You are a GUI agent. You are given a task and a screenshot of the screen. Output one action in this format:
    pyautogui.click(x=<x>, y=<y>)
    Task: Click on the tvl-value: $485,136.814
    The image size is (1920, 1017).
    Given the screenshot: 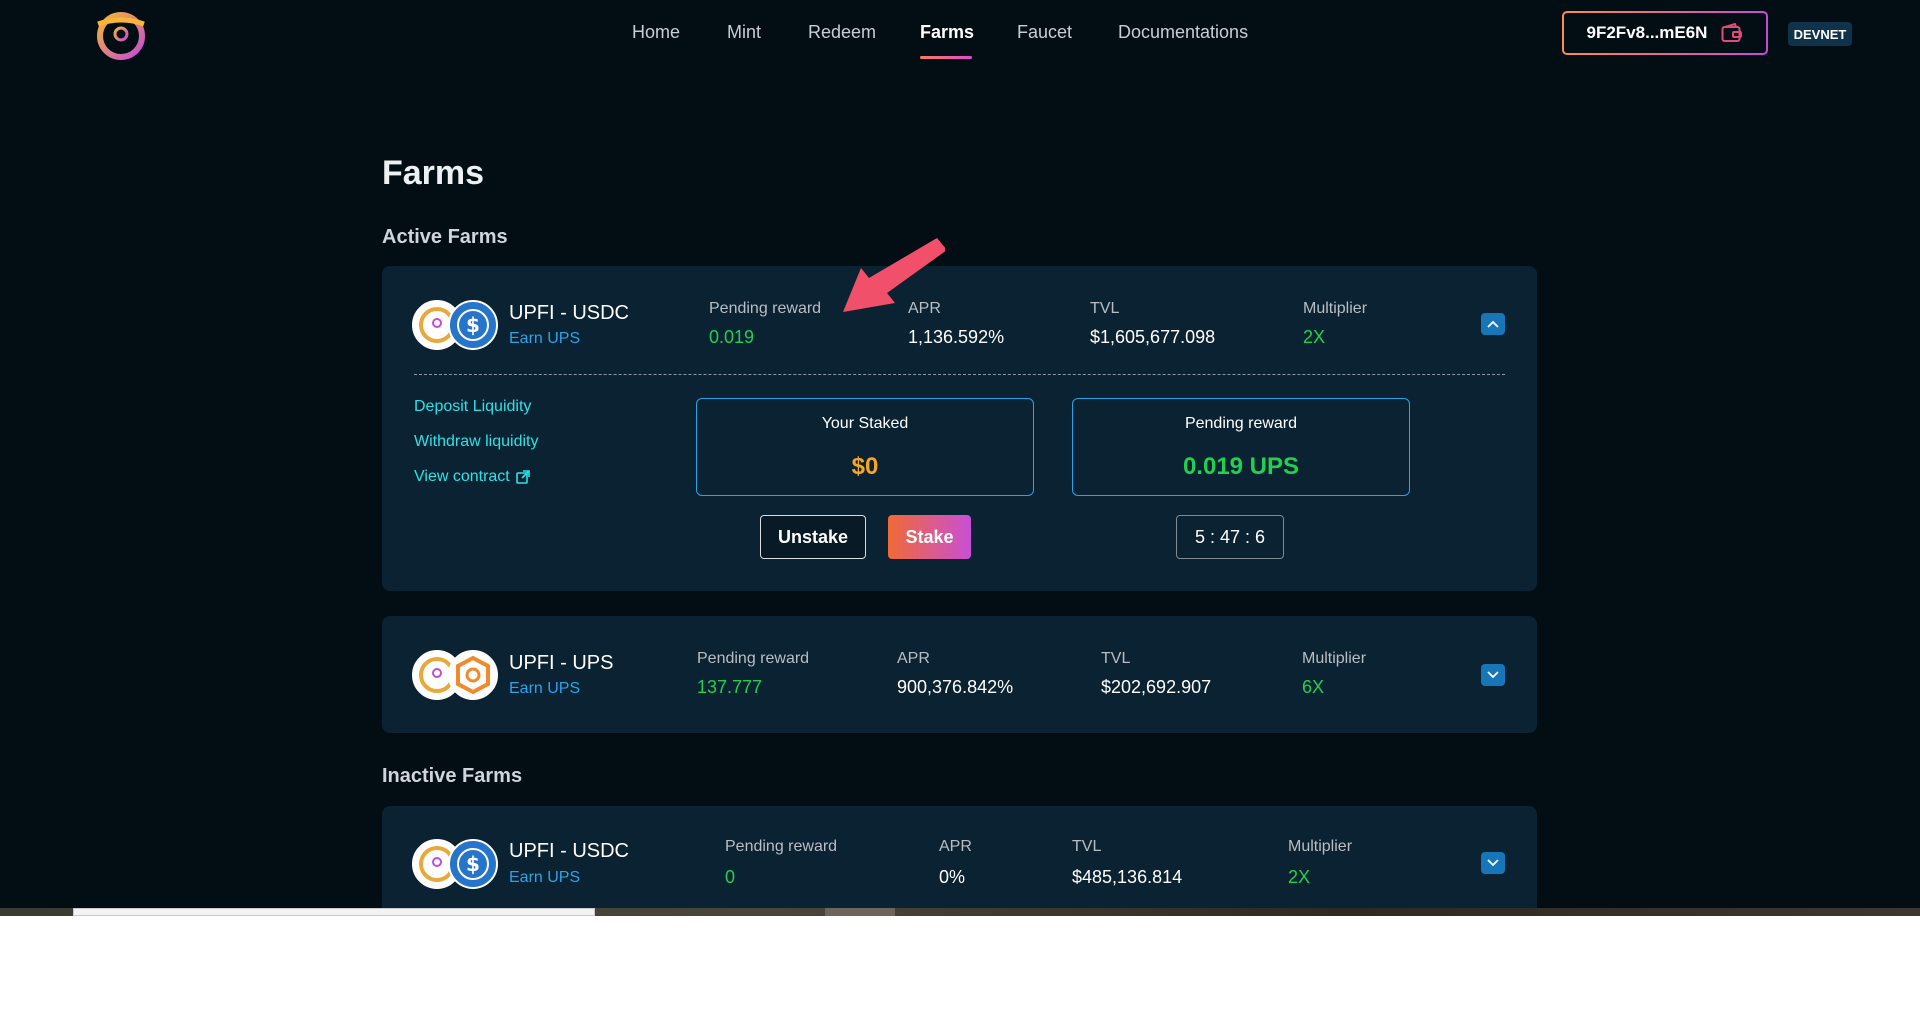 What is the action you would take?
    pyautogui.click(x=1127, y=877)
    